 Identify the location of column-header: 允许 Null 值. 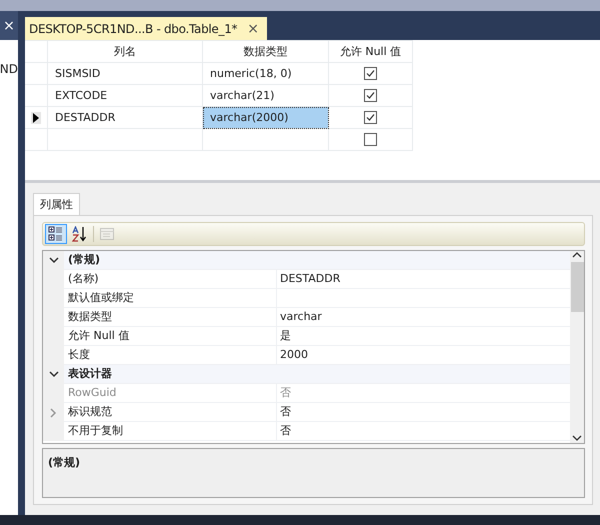
(370, 51).